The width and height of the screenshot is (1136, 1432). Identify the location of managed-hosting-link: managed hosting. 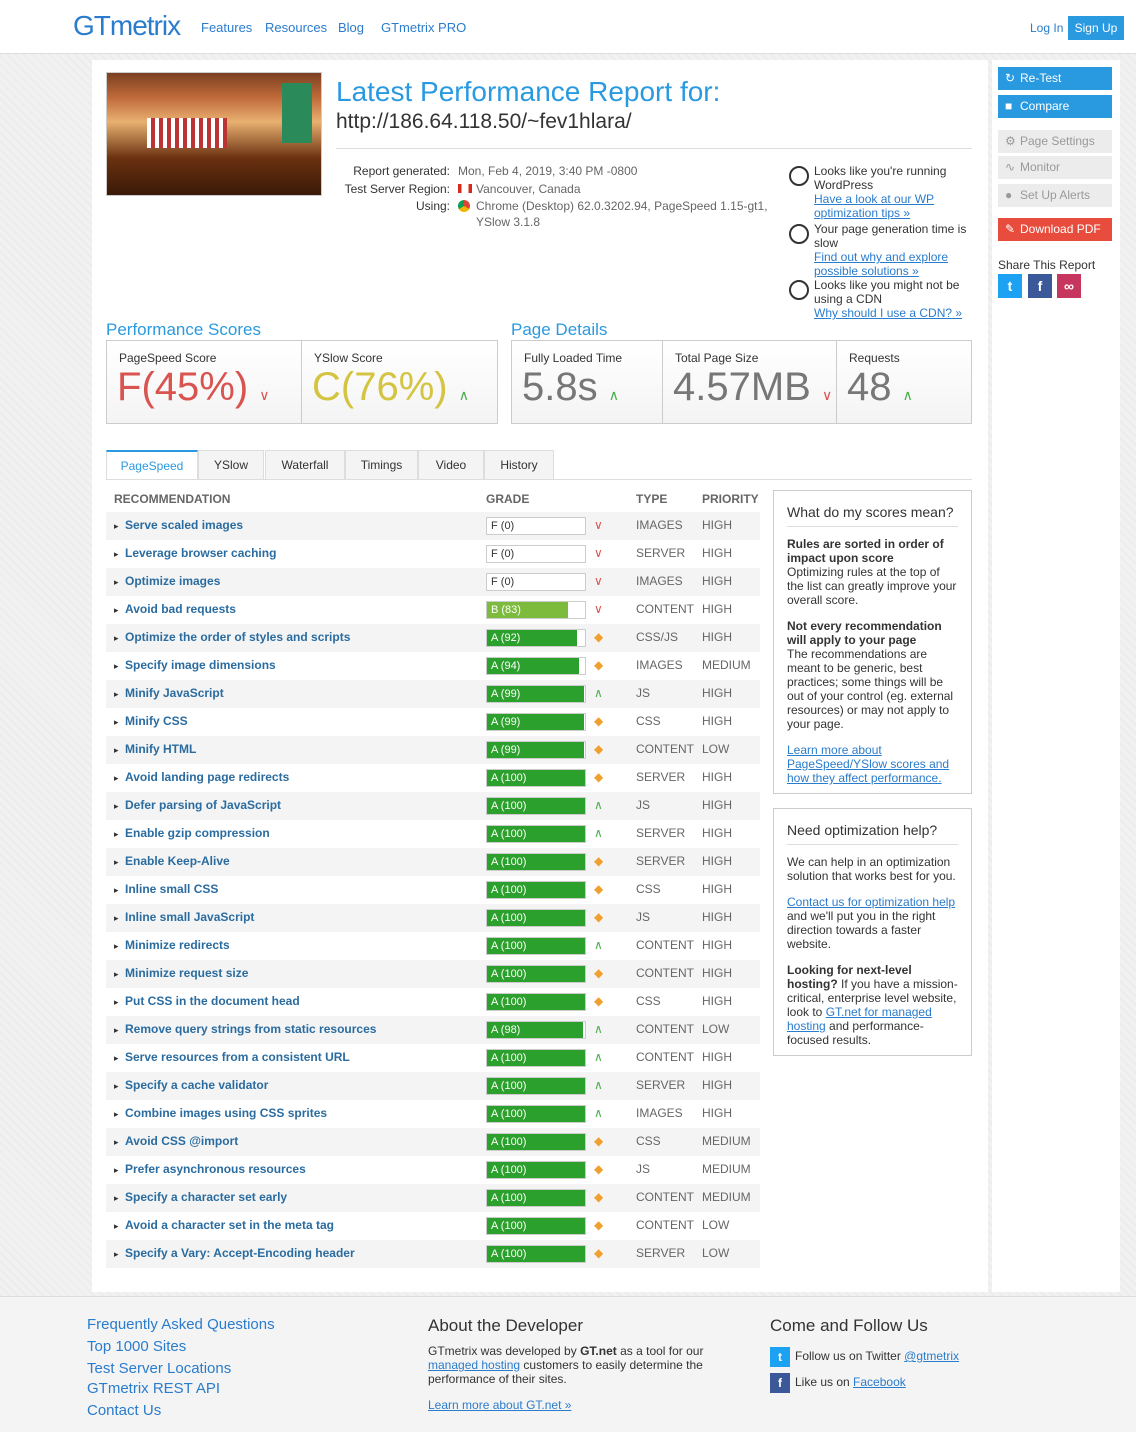
(474, 1365).